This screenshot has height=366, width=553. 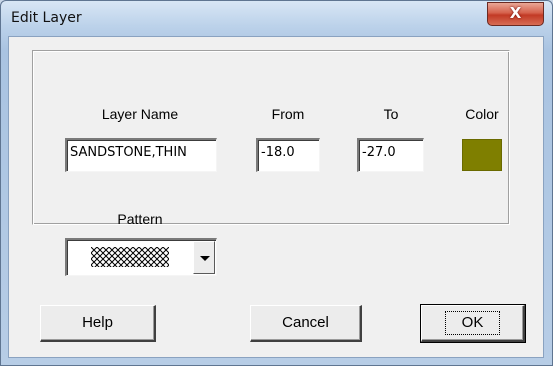 I want to click on to-label: To, so click(x=391, y=114).